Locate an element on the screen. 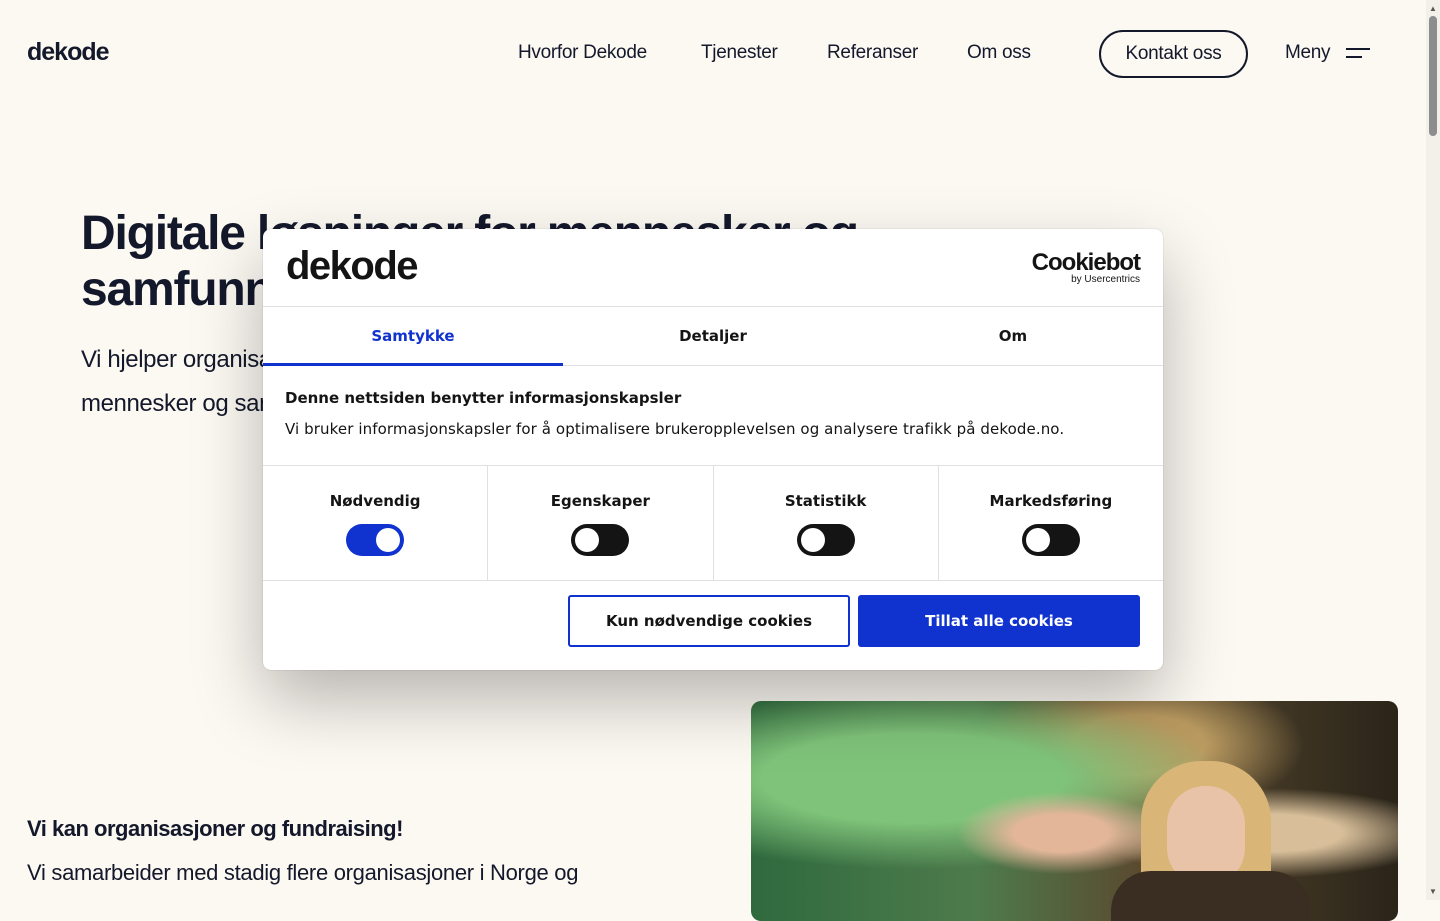 This screenshot has width=1440, height=921. nav-referanser: Referanser is located at coordinates (872, 53).